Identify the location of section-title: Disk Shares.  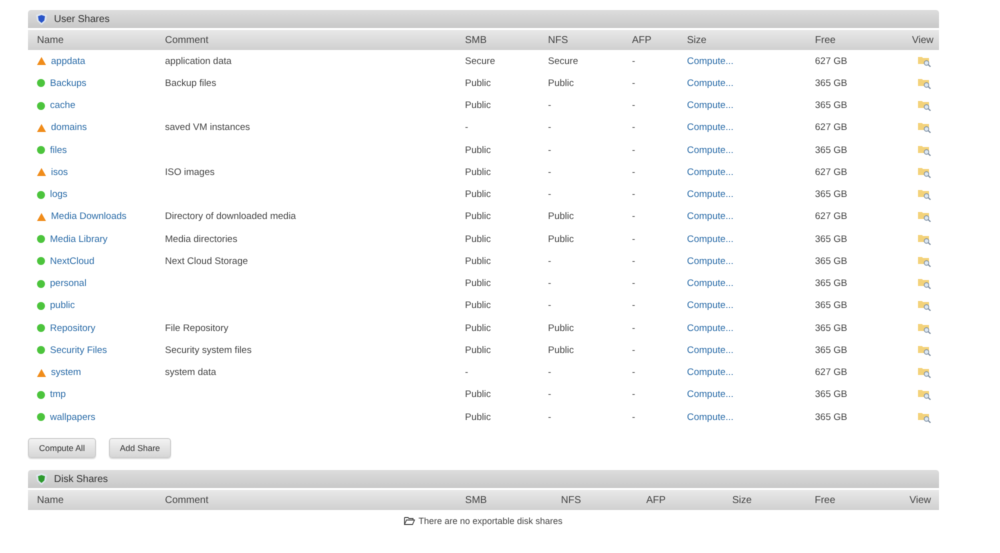
(81, 479).